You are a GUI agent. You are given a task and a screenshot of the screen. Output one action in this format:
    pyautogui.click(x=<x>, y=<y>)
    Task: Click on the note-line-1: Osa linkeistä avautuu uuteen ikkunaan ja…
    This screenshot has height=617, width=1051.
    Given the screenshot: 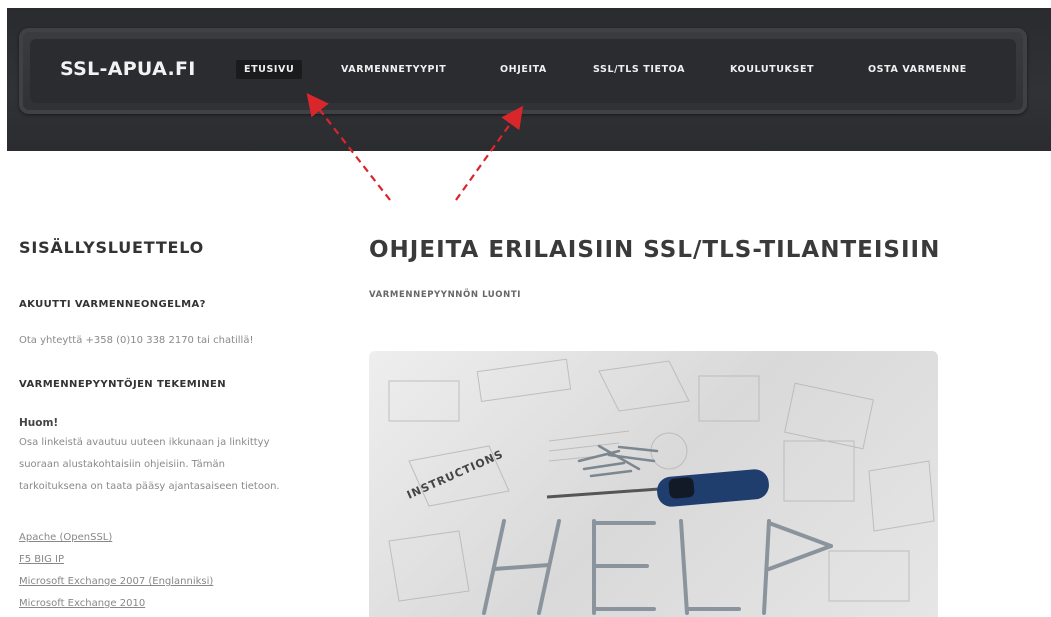 What is the action you would take?
    pyautogui.click(x=144, y=442)
    